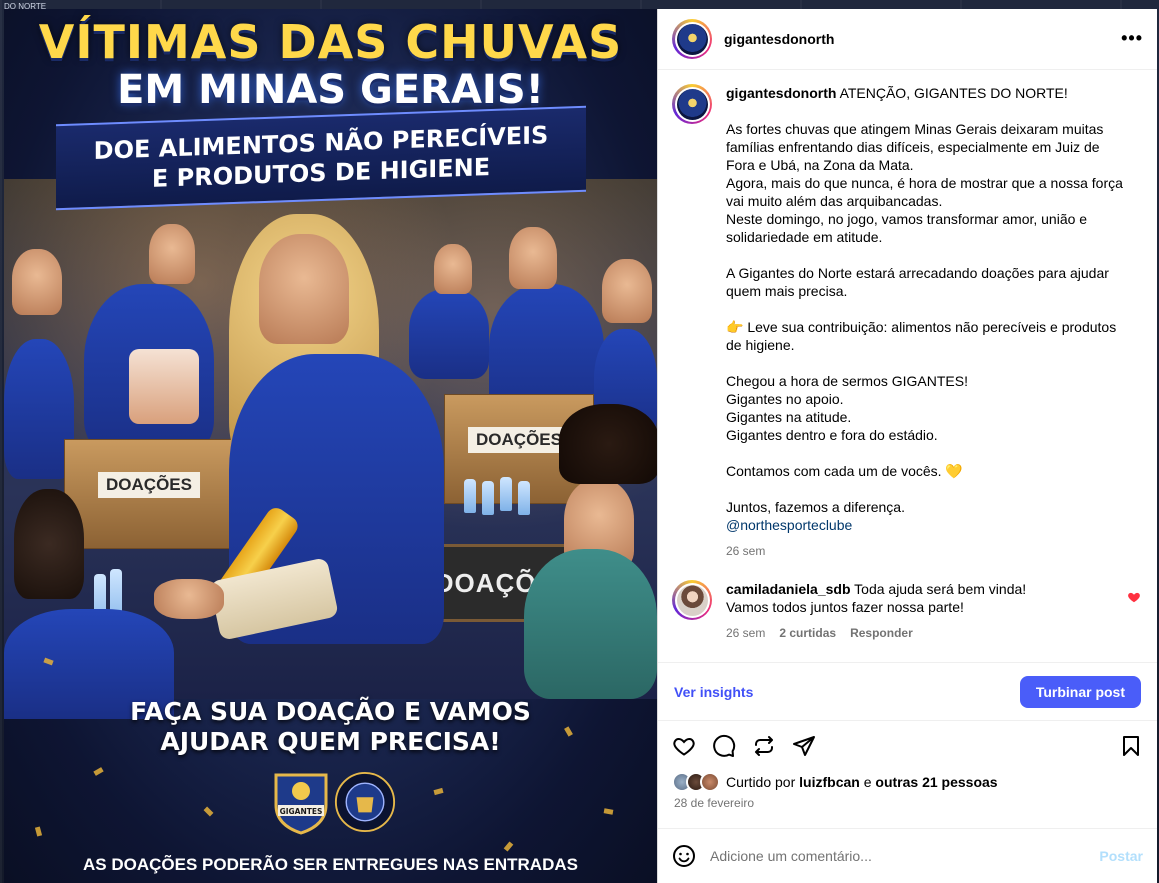 The height and width of the screenshot is (883, 1159). I want to click on poster-cta-line1: FAÇA SUA DOAÇÃO E VAMOS, so click(330, 711).